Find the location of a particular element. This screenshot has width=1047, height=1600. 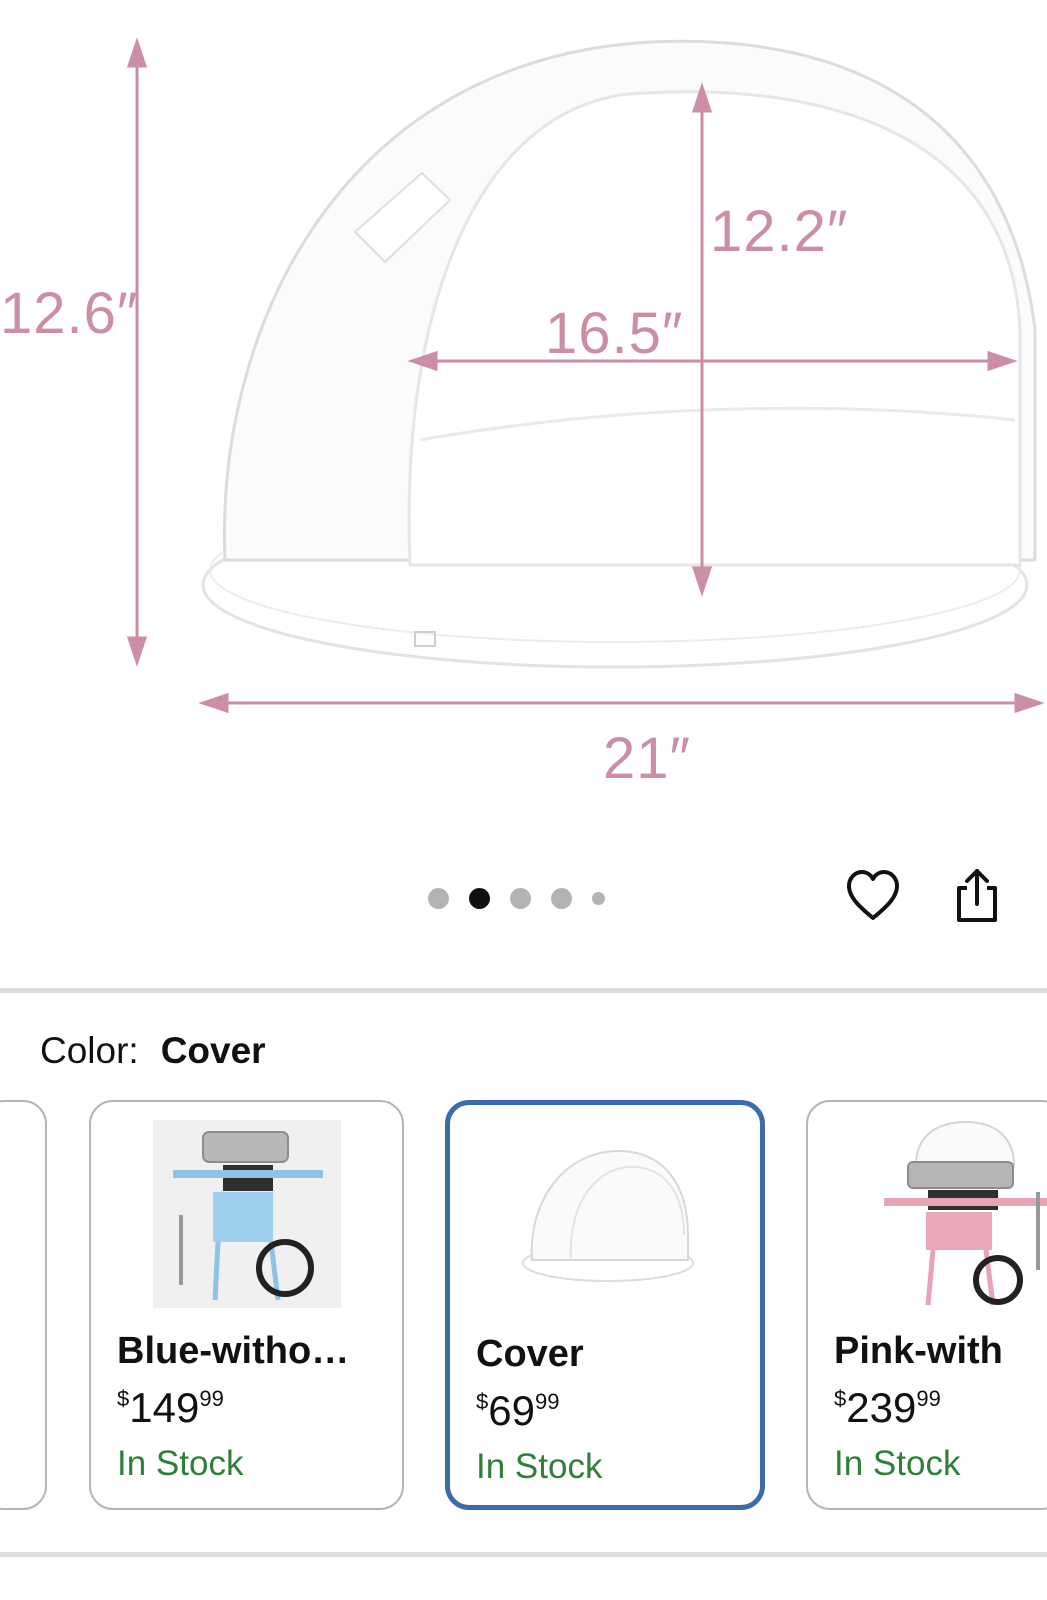

image-carousel-indicator is located at coordinates (516, 898).